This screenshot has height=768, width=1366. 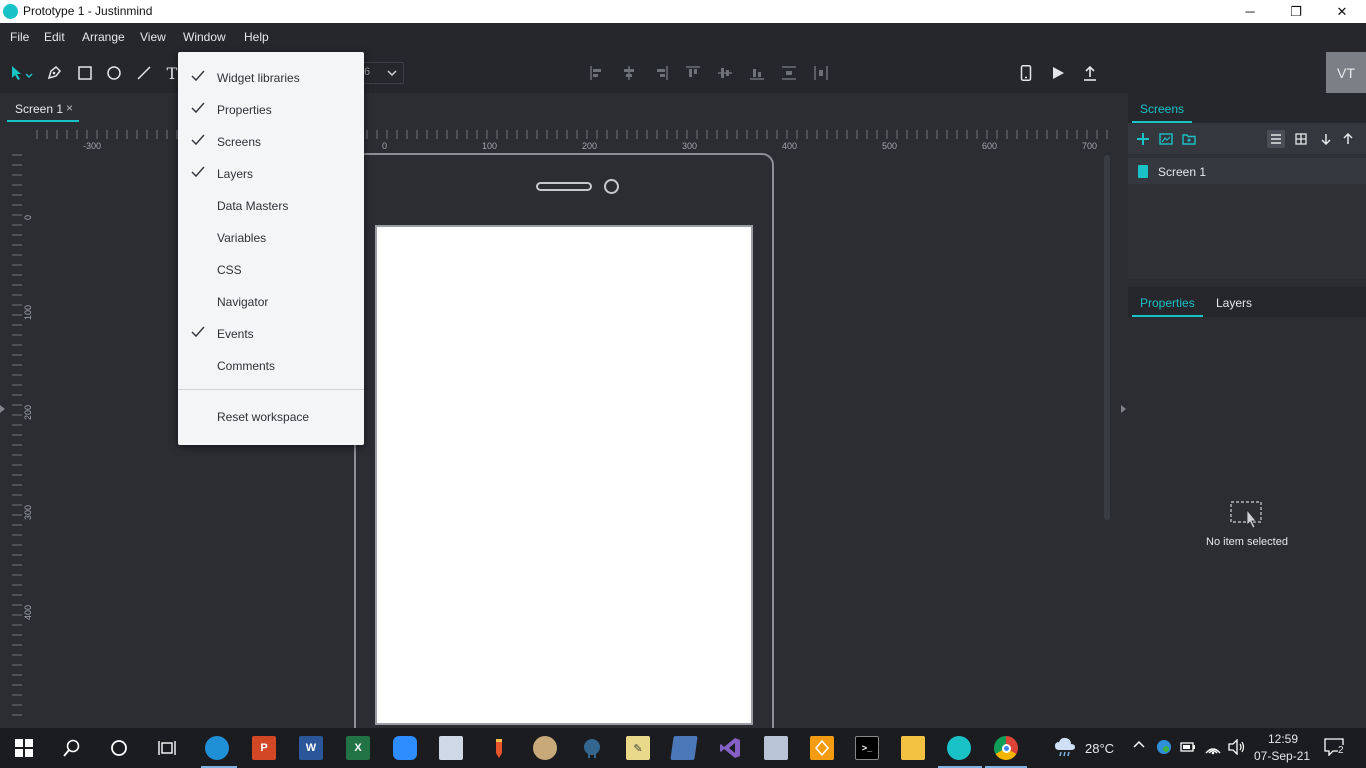 I want to click on menu-item-comments: Comments, so click(x=271, y=365).